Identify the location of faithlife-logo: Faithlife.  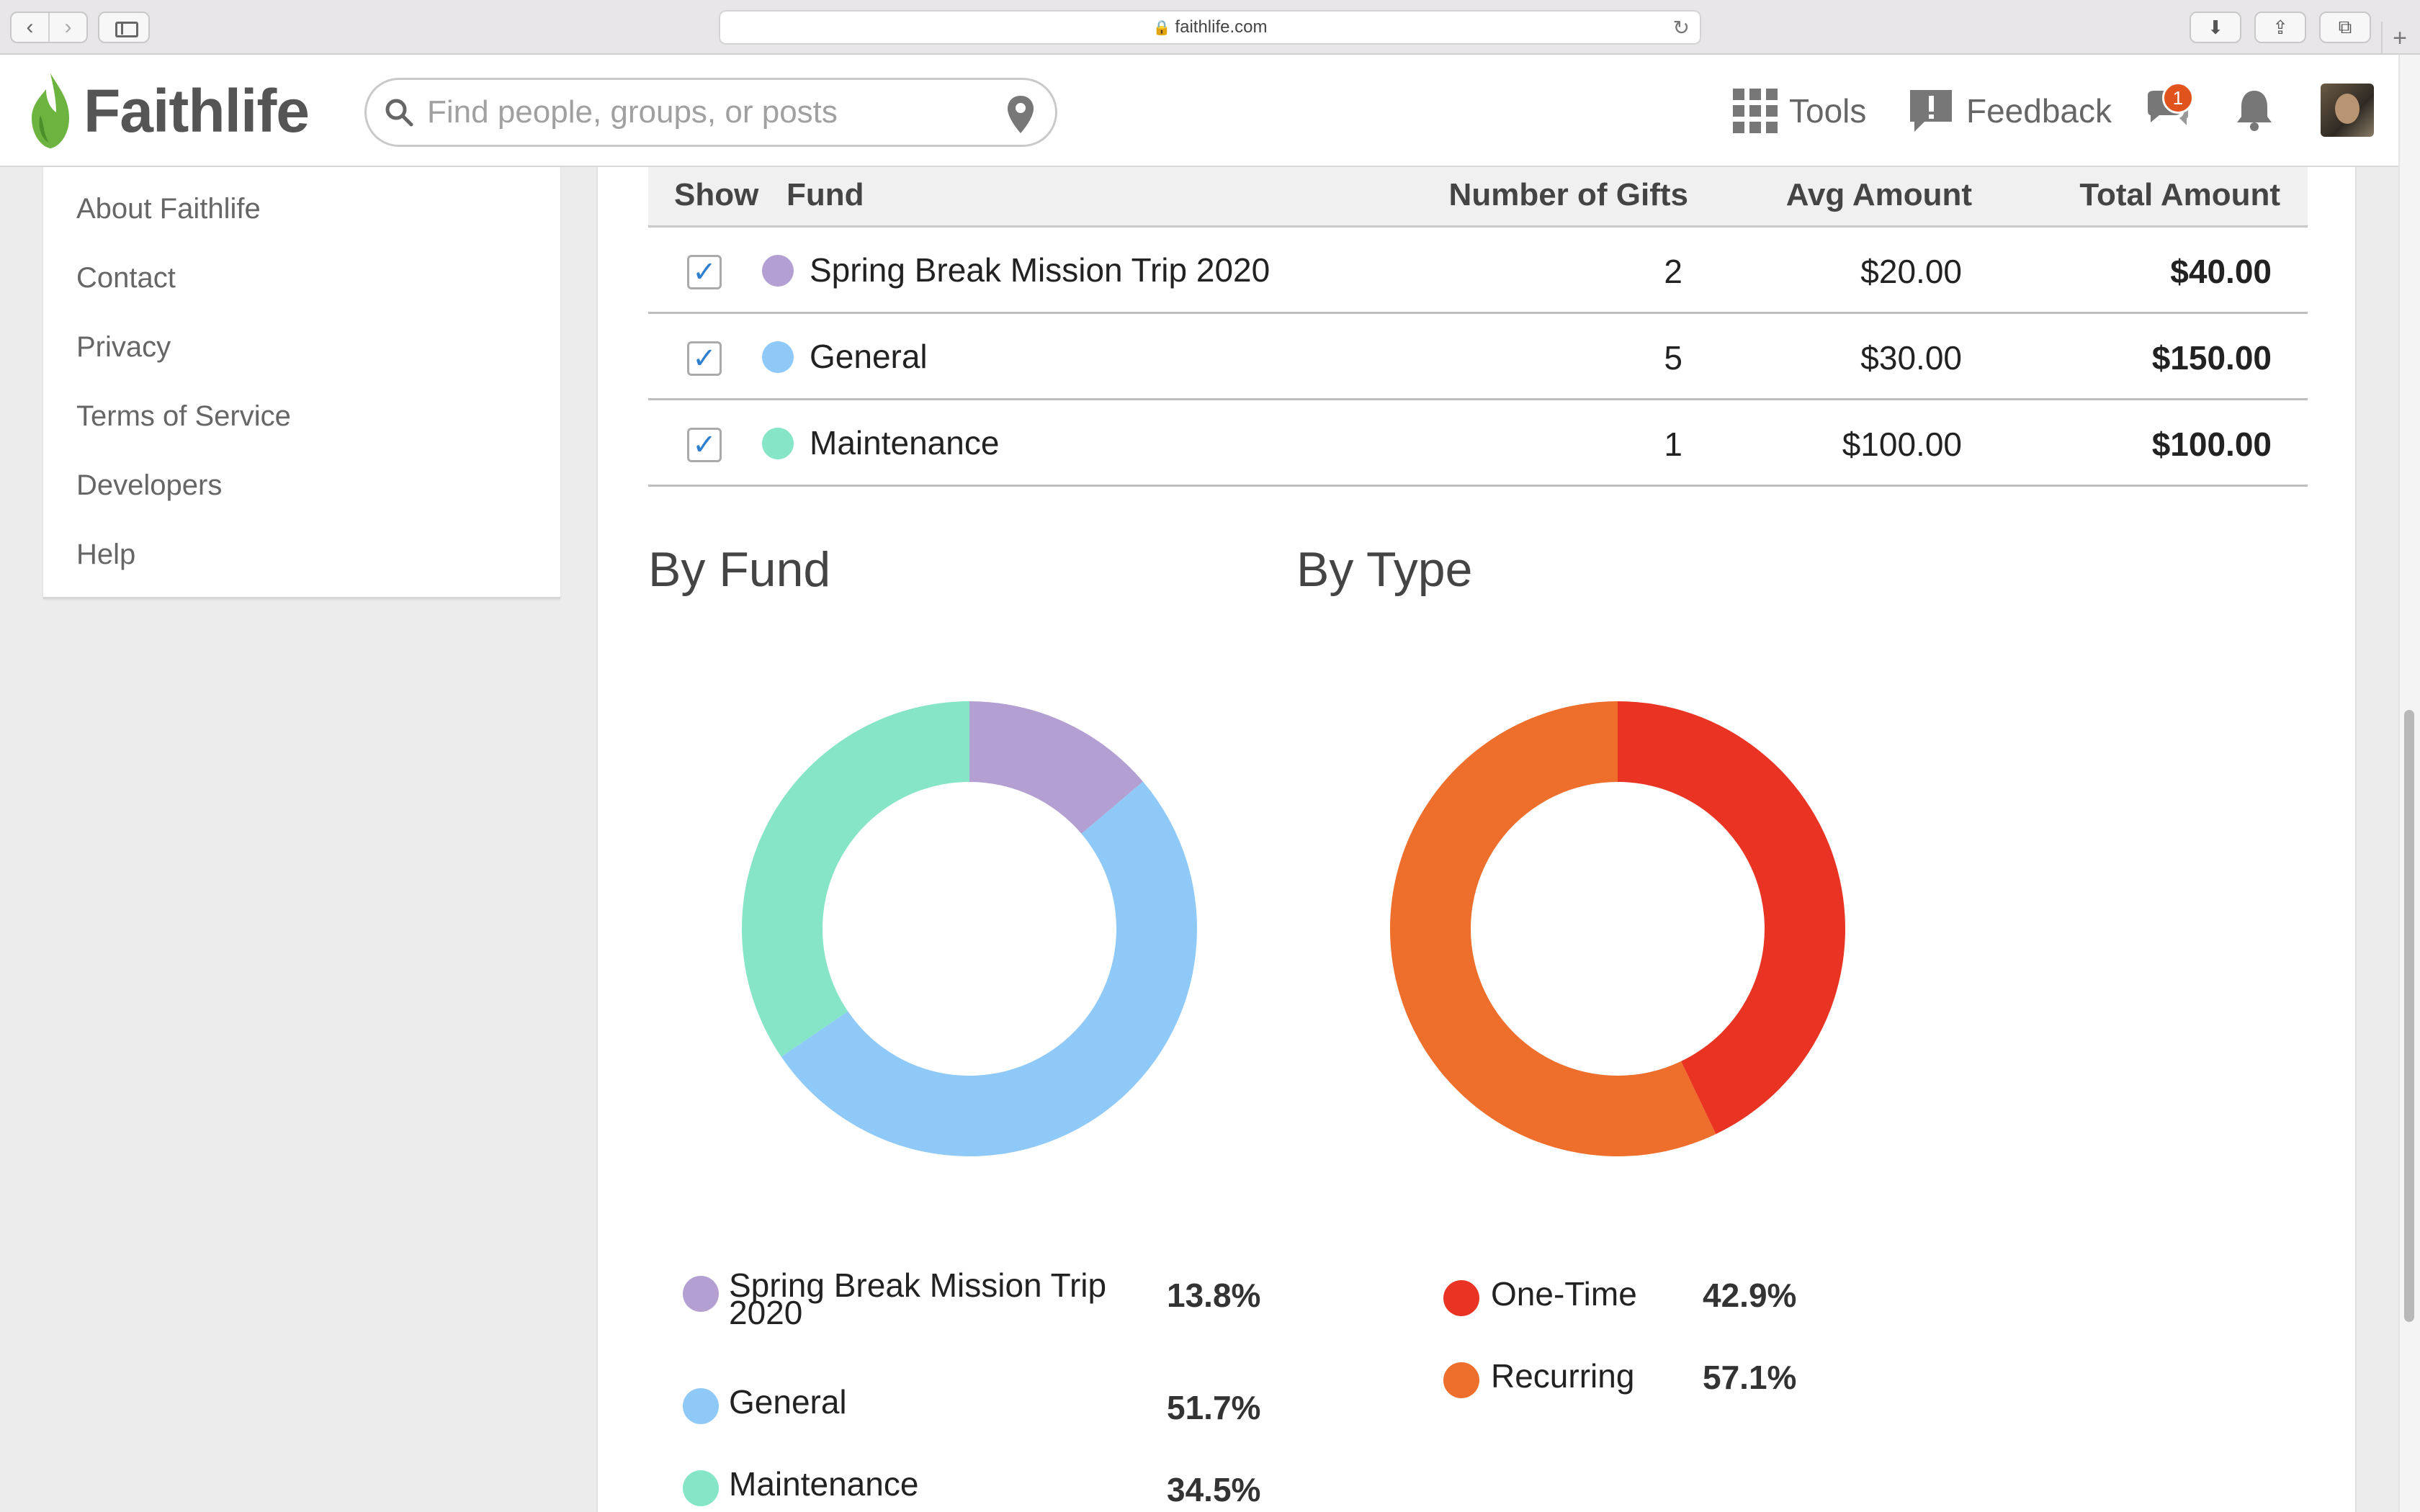
(167, 111).